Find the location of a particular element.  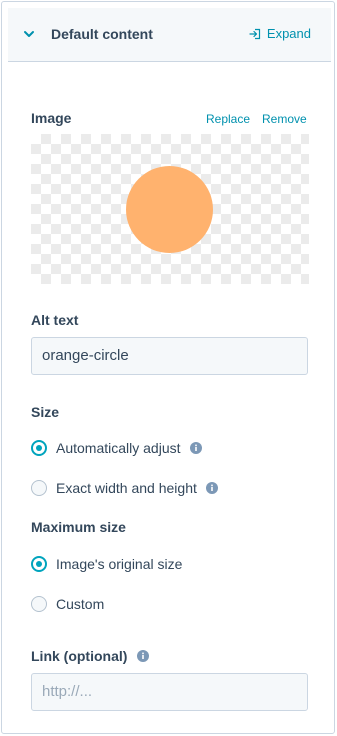

expand-button: Expand is located at coordinates (280, 34).